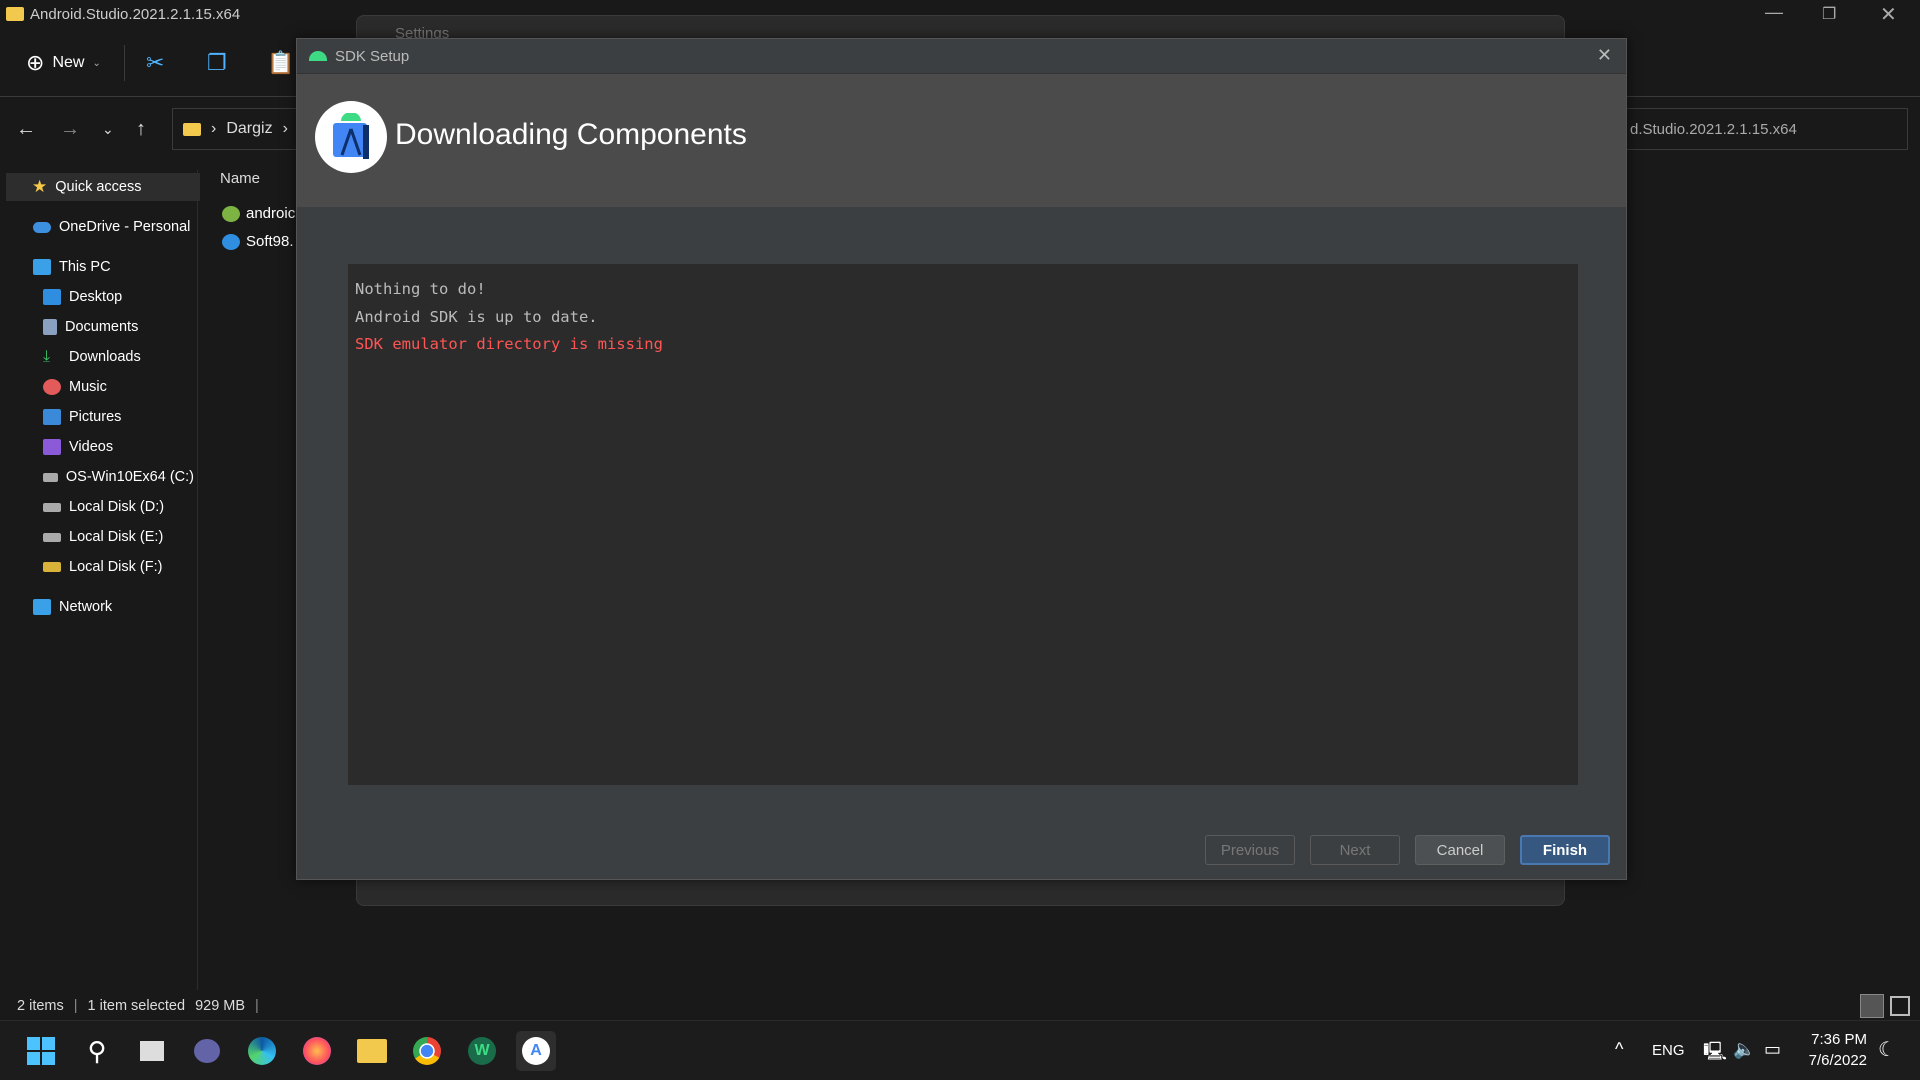  I want to click on up-button: ↑, so click(141, 129).